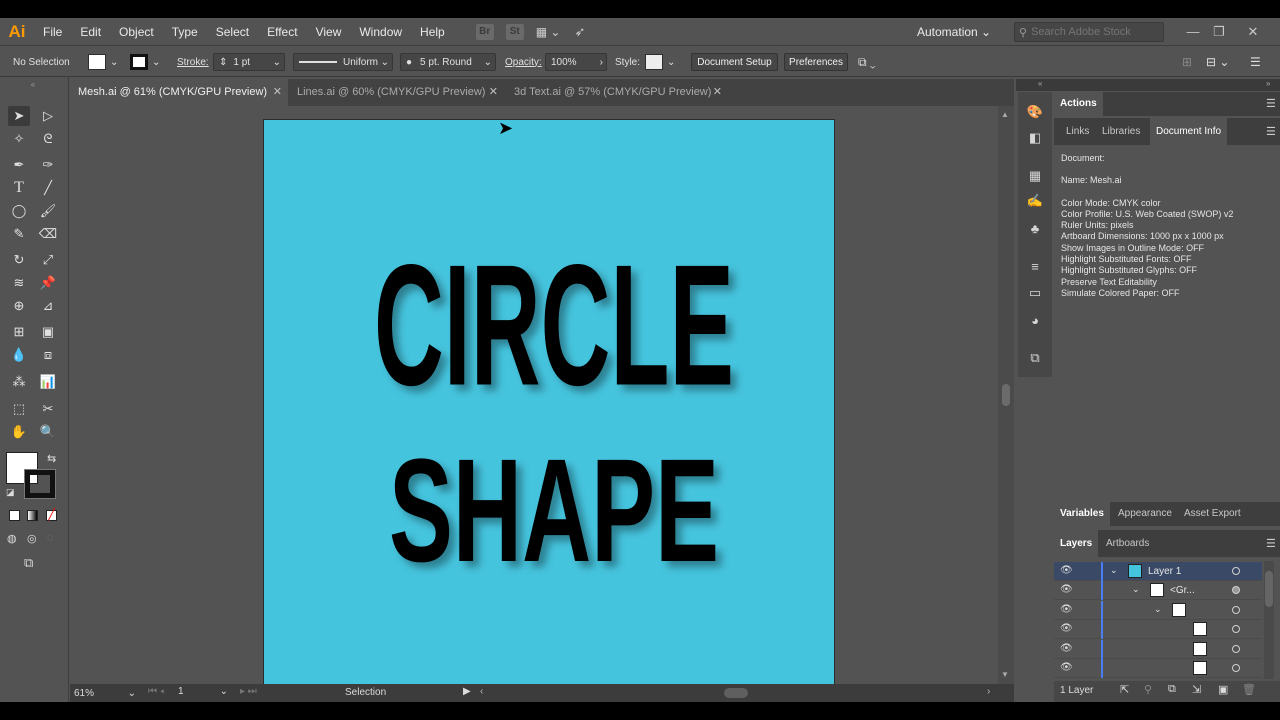 Image resolution: width=1280 pixels, height=720 pixels. I want to click on tab-links: Links, so click(1077, 131).